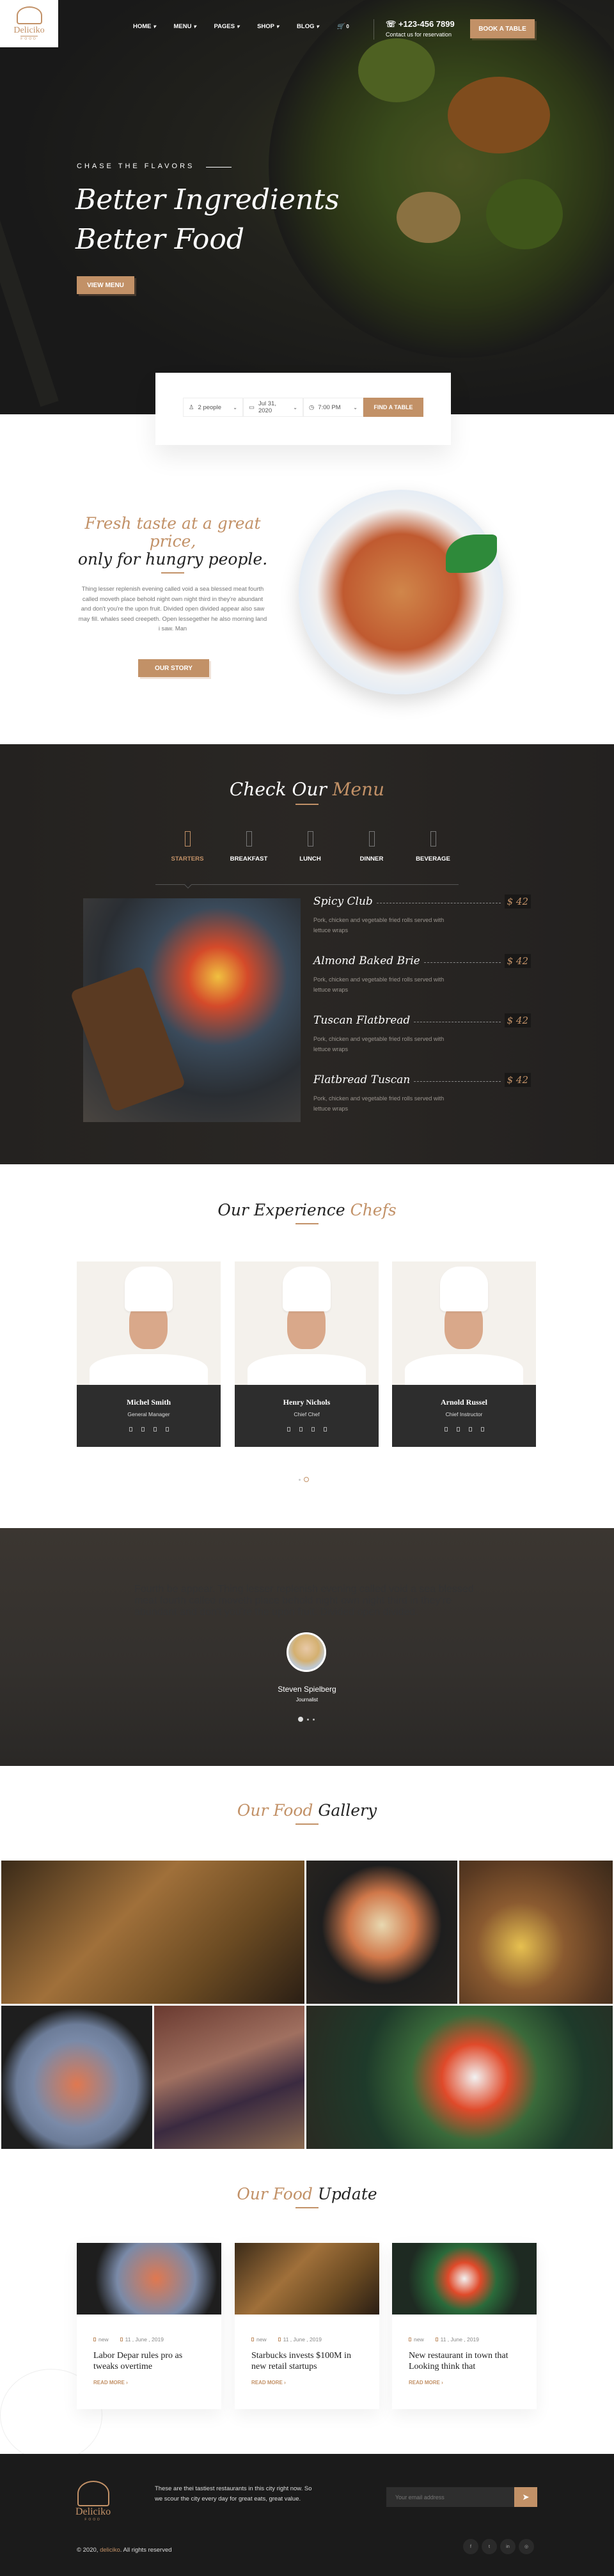 This screenshot has width=614, height=2576. Describe the element at coordinates (173, 668) in the screenshot. I see `our-story-button: OUR STORY` at that location.